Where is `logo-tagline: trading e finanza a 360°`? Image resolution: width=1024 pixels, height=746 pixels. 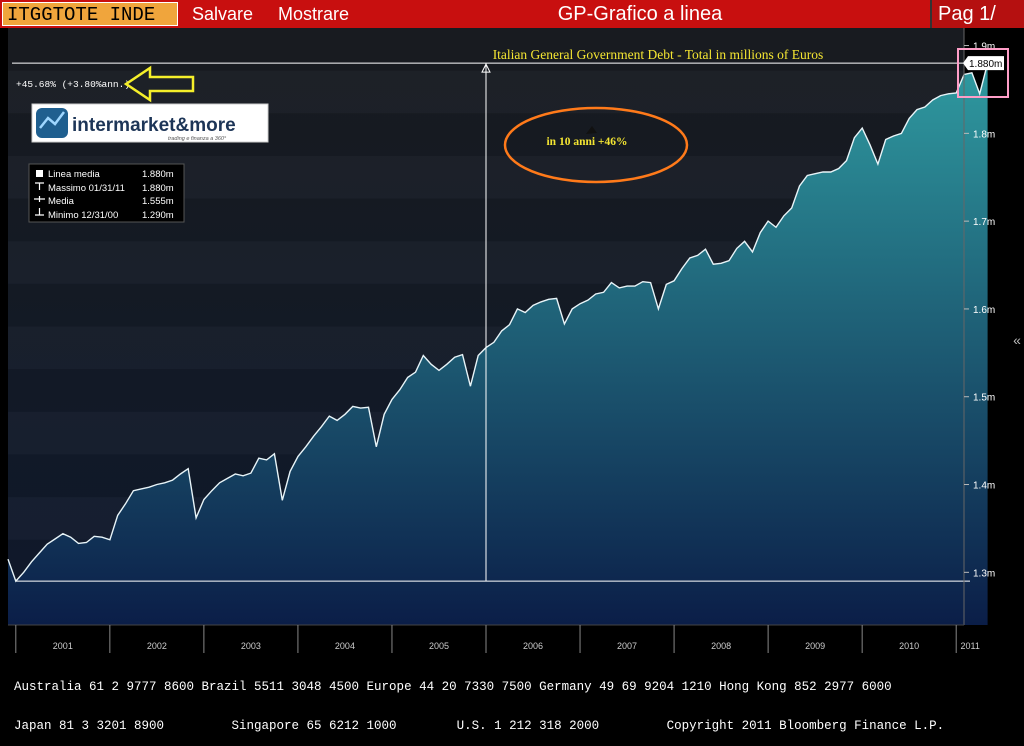 logo-tagline: trading e finanza a 360° is located at coordinates (197, 139).